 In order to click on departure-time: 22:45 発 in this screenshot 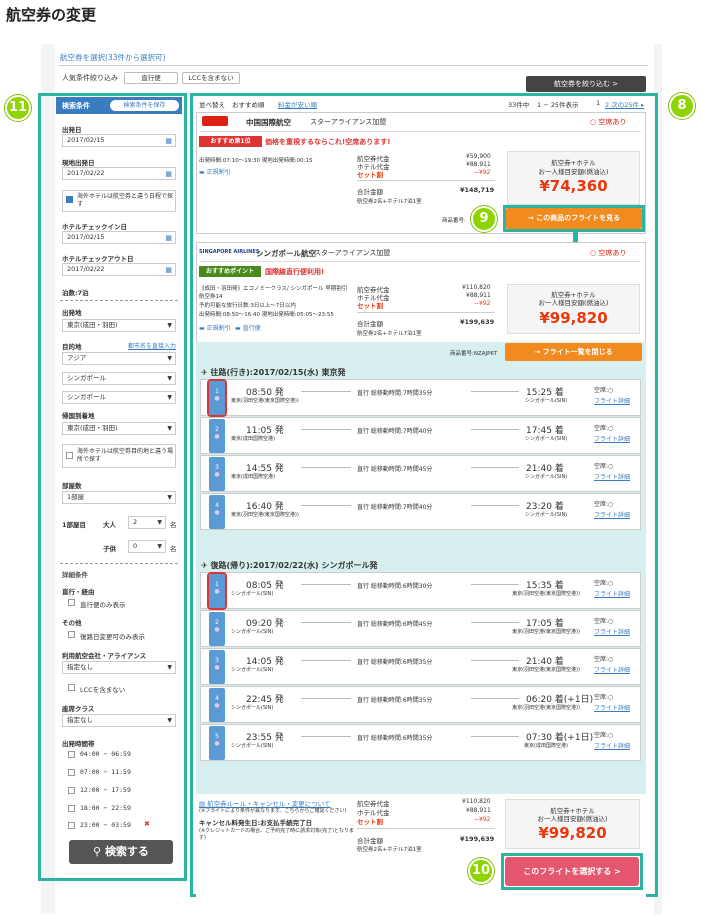, I will do `click(265, 700)`.